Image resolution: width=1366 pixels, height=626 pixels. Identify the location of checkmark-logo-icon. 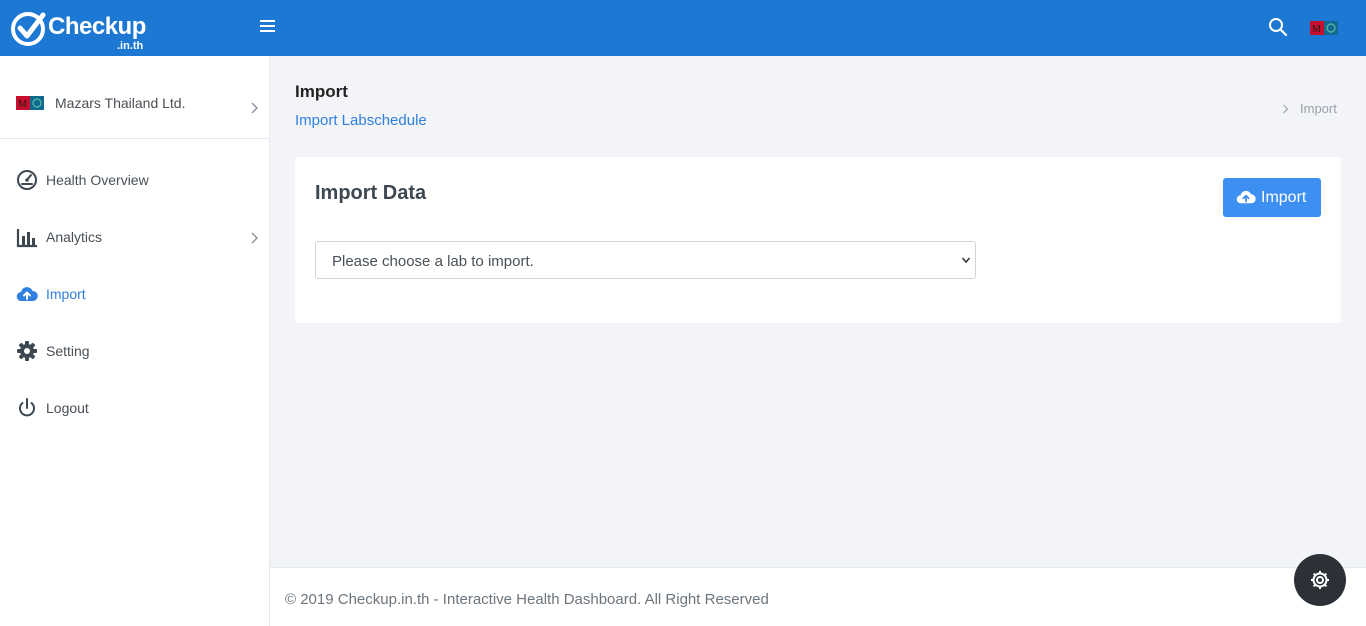
(28, 29).